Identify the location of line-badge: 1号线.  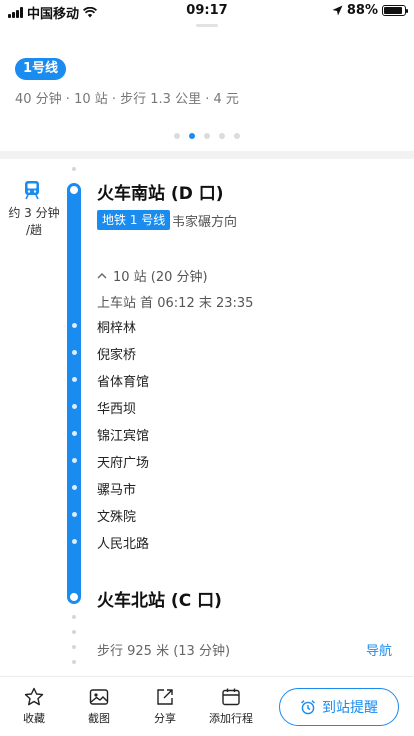
(41, 69).